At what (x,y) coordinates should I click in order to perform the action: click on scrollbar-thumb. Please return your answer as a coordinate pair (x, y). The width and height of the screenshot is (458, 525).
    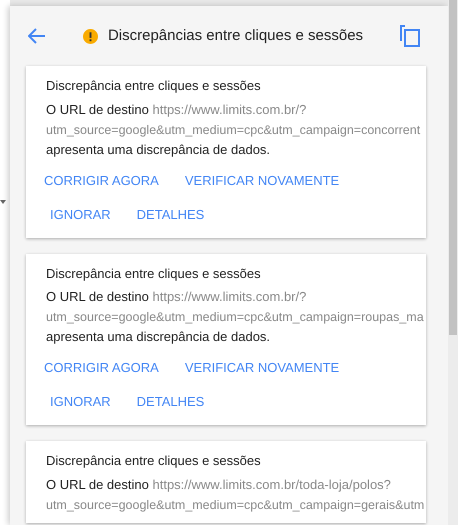
    Looking at the image, I should click on (453, 167).